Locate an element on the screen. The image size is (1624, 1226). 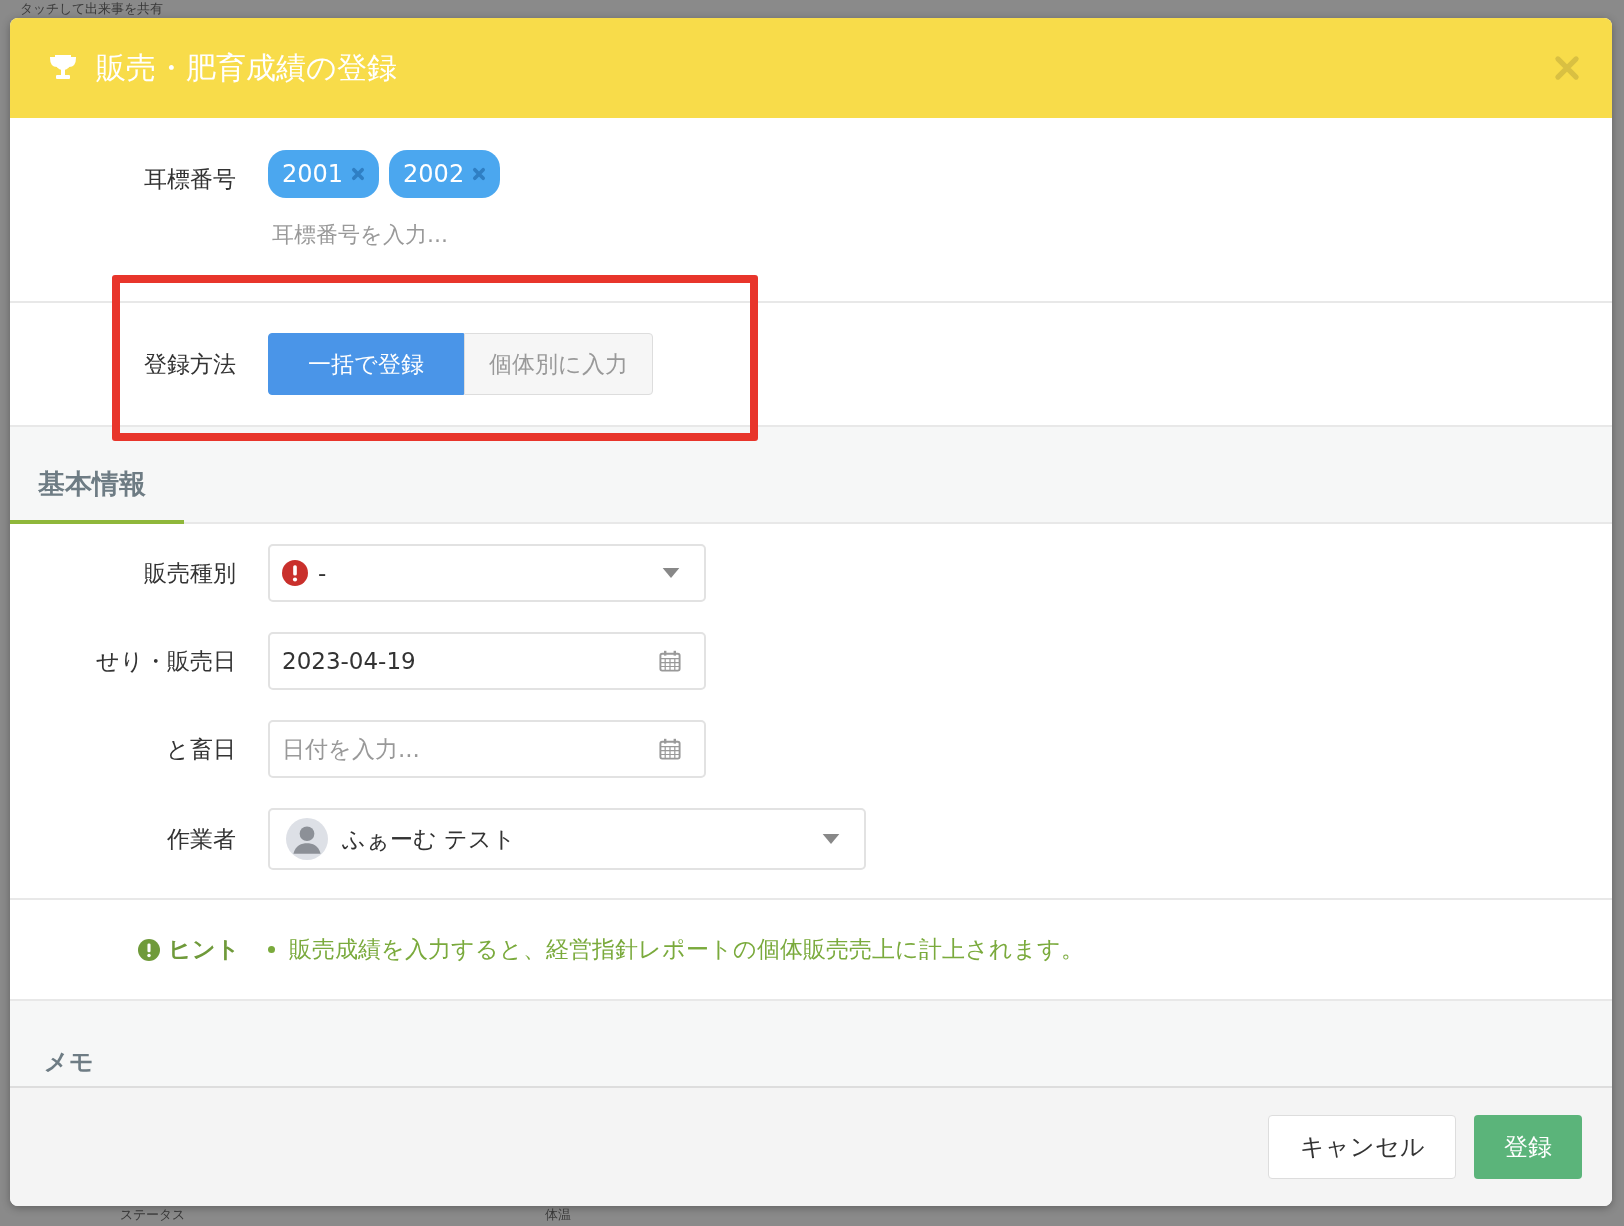
select-field: - is located at coordinates (487, 573).